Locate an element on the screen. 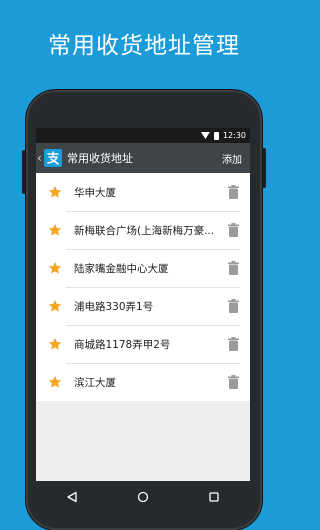  address-row: 浦电路330弄1号 is located at coordinates (143, 306).